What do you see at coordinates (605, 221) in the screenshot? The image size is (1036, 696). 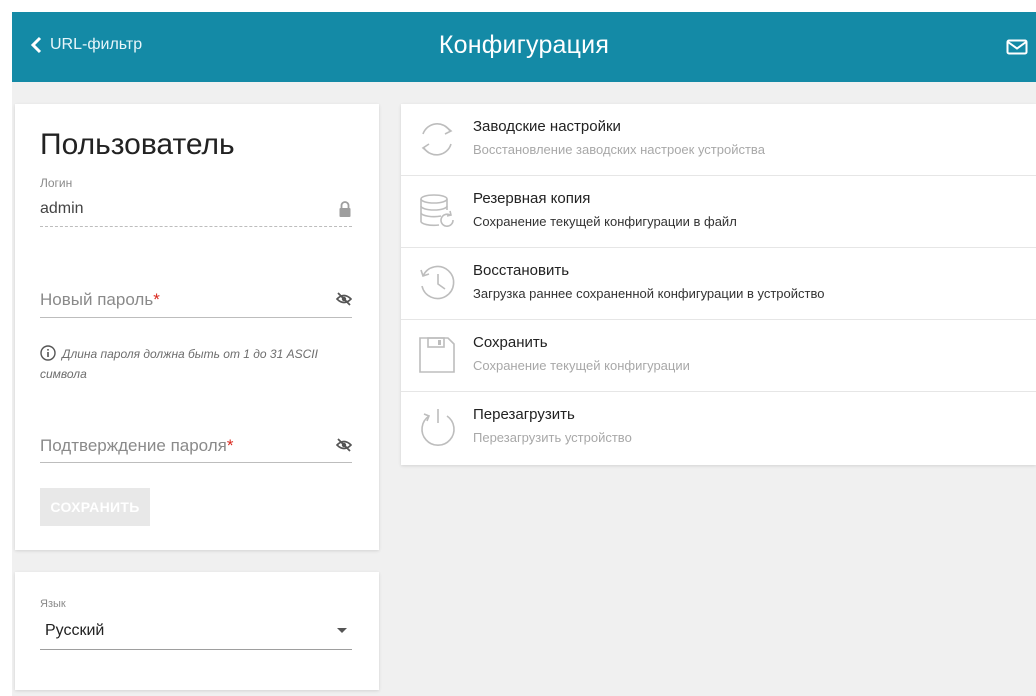 I see `menu-item-subtitle: Сохранение текущей конфигурации в файл` at bounding box center [605, 221].